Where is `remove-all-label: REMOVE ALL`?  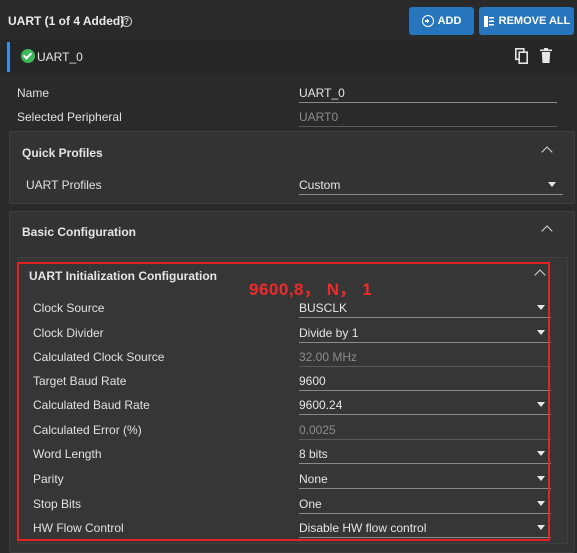 remove-all-label: REMOVE ALL is located at coordinates (534, 21).